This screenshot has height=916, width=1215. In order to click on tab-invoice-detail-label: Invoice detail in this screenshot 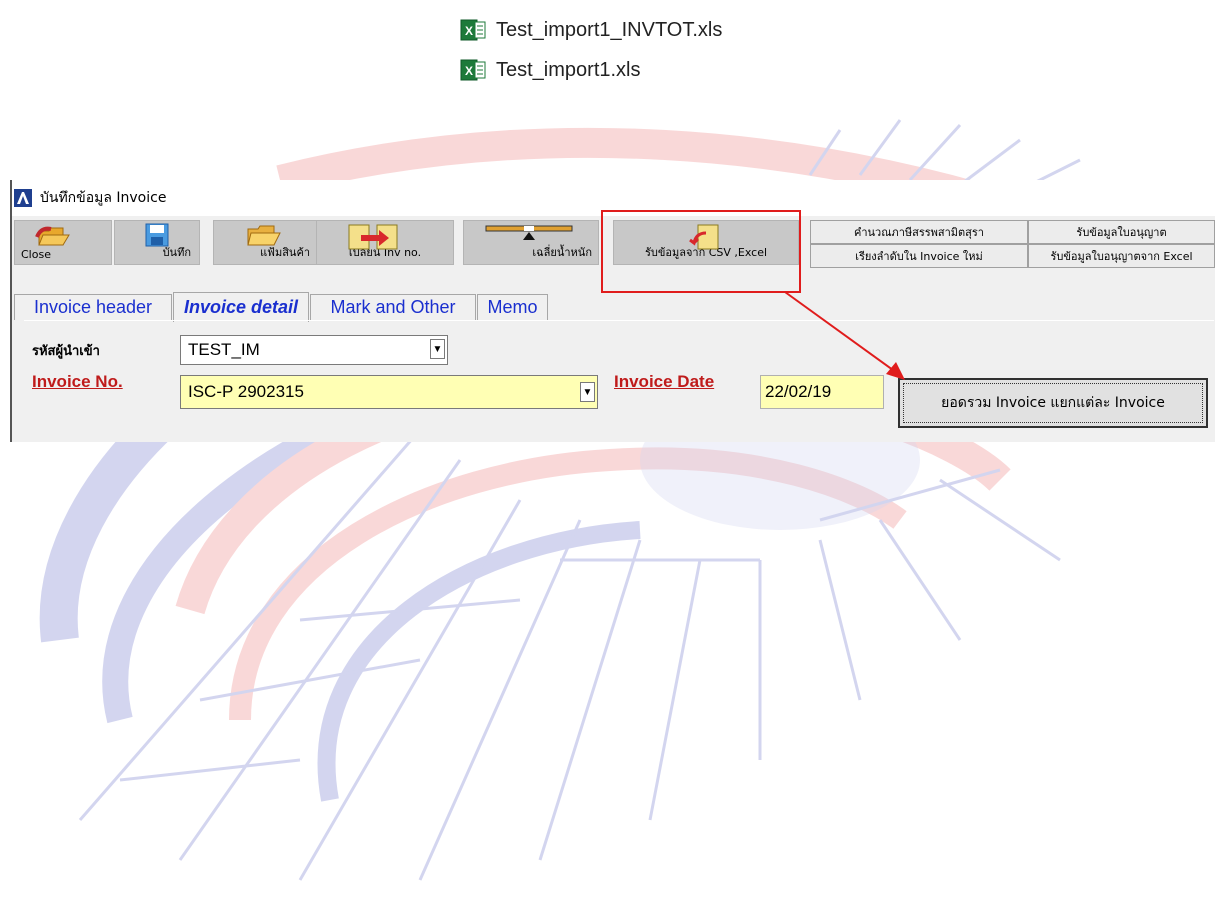, I will do `click(241, 307)`.